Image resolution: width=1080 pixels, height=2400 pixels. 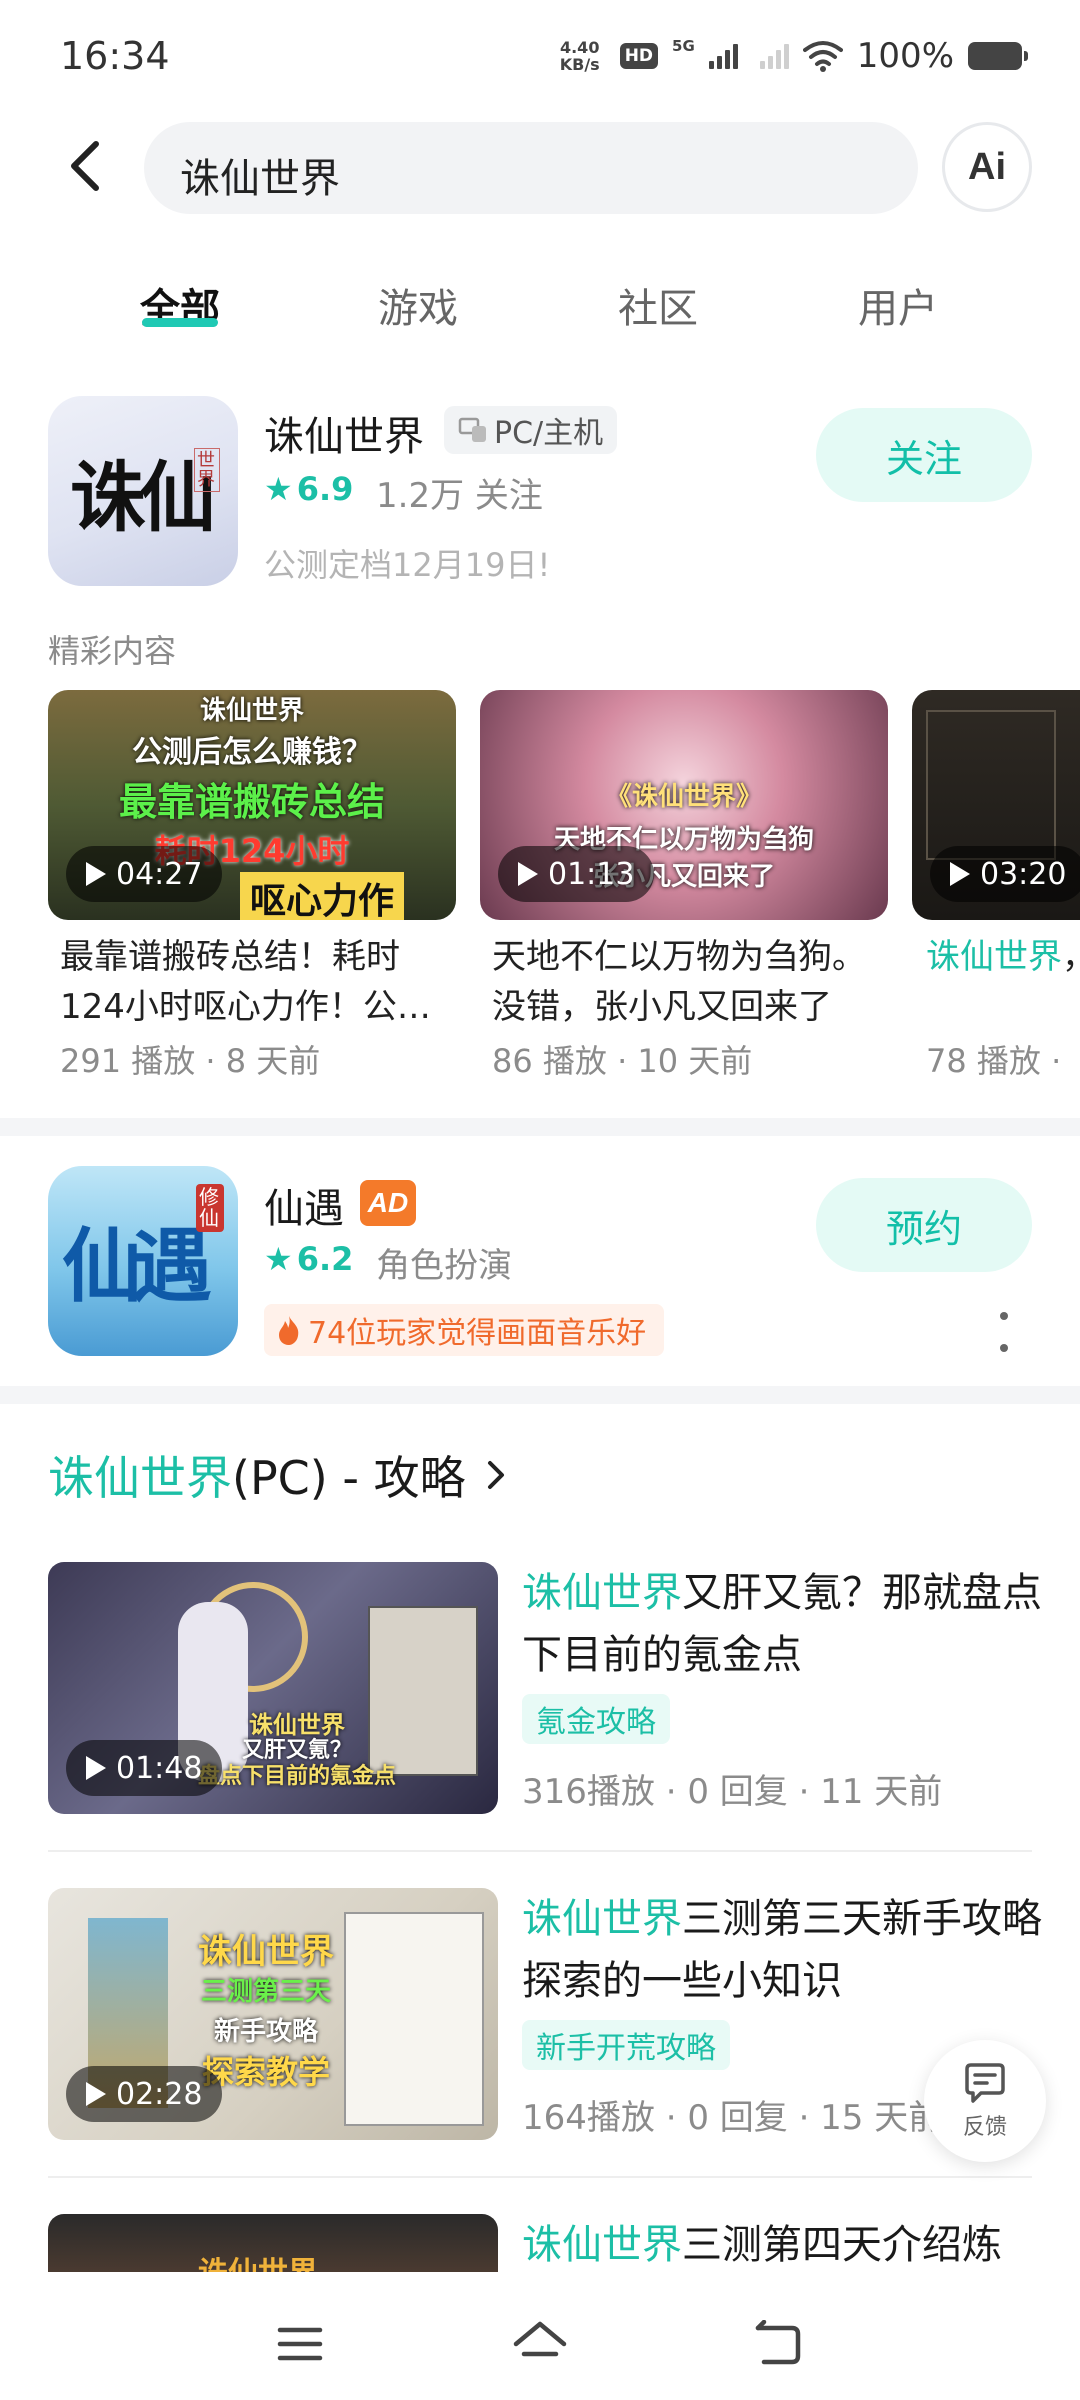 What do you see at coordinates (273, 2014) in the screenshot?
I see `guide-video-thumb: 诛仙世界 三测第三天 新手攻略 探索教学 02:28` at bounding box center [273, 2014].